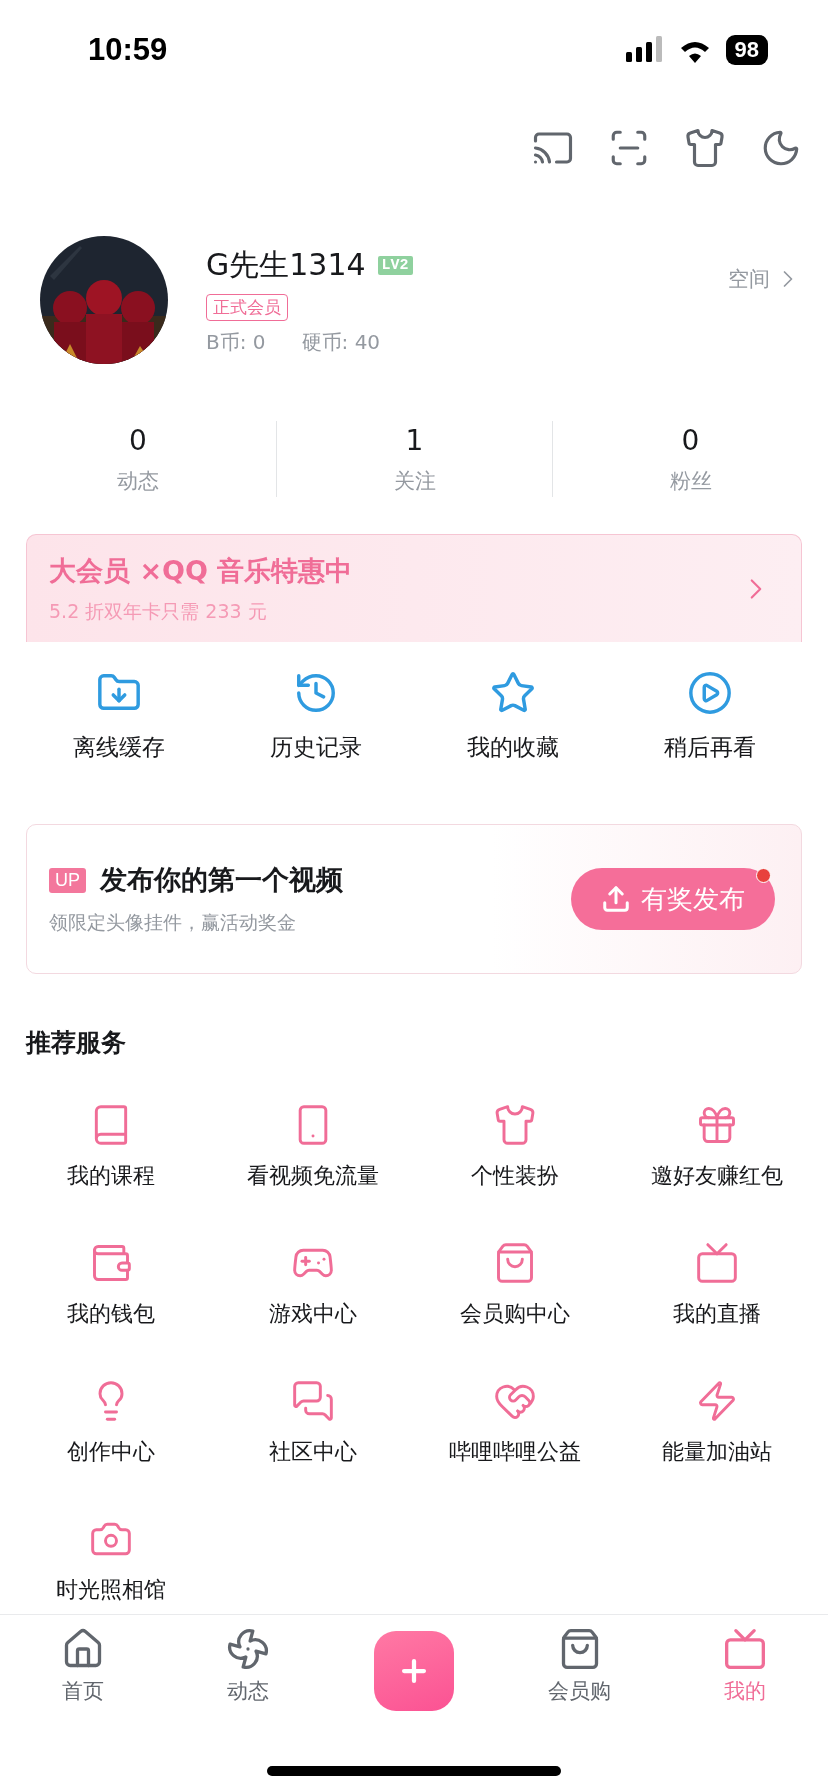 The width and height of the screenshot is (828, 1792). Describe the element at coordinates (515, 1176) in the screenshot. I see `service-label: 个性装扮` at that location.